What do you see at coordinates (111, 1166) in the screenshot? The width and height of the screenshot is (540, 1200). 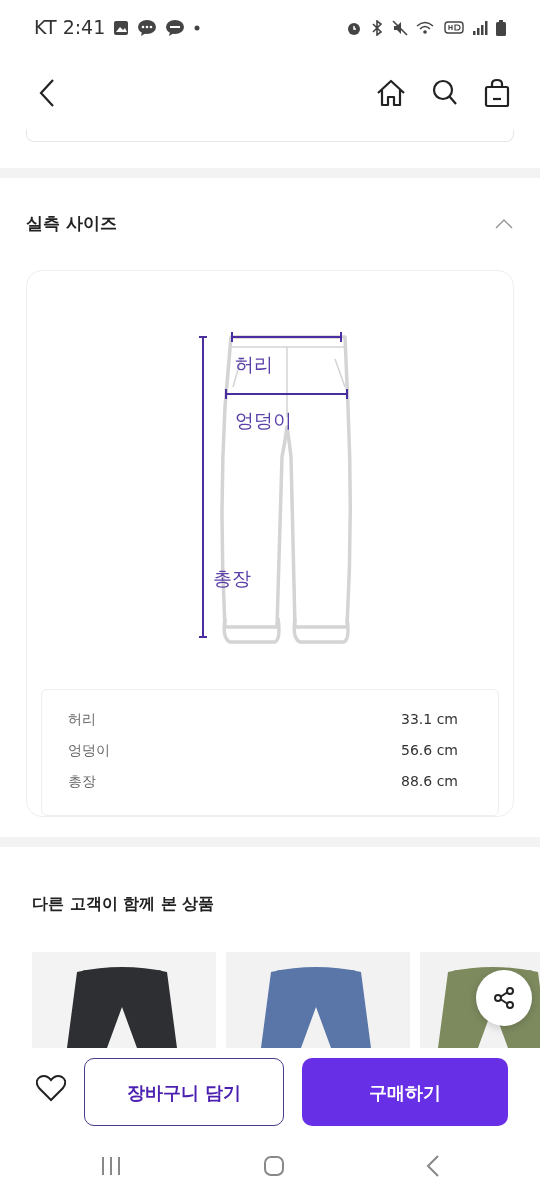 I see `recent-apps-icon` at bounding box center [111, 1166].